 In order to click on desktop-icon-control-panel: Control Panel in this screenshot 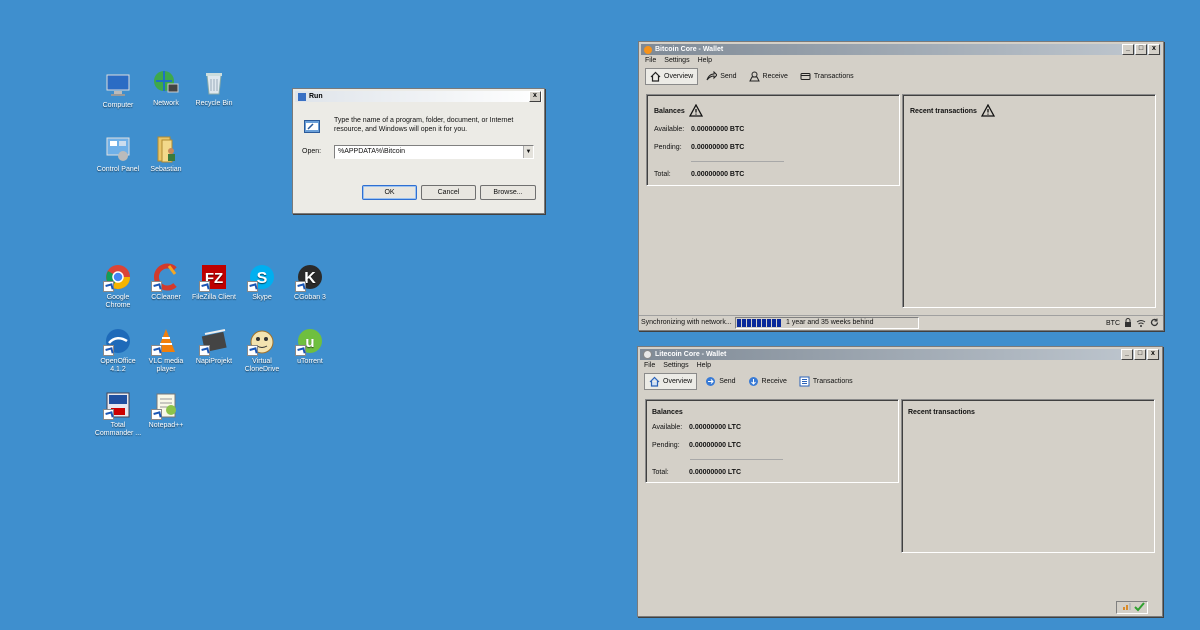, I will do `click(118, 154)`.